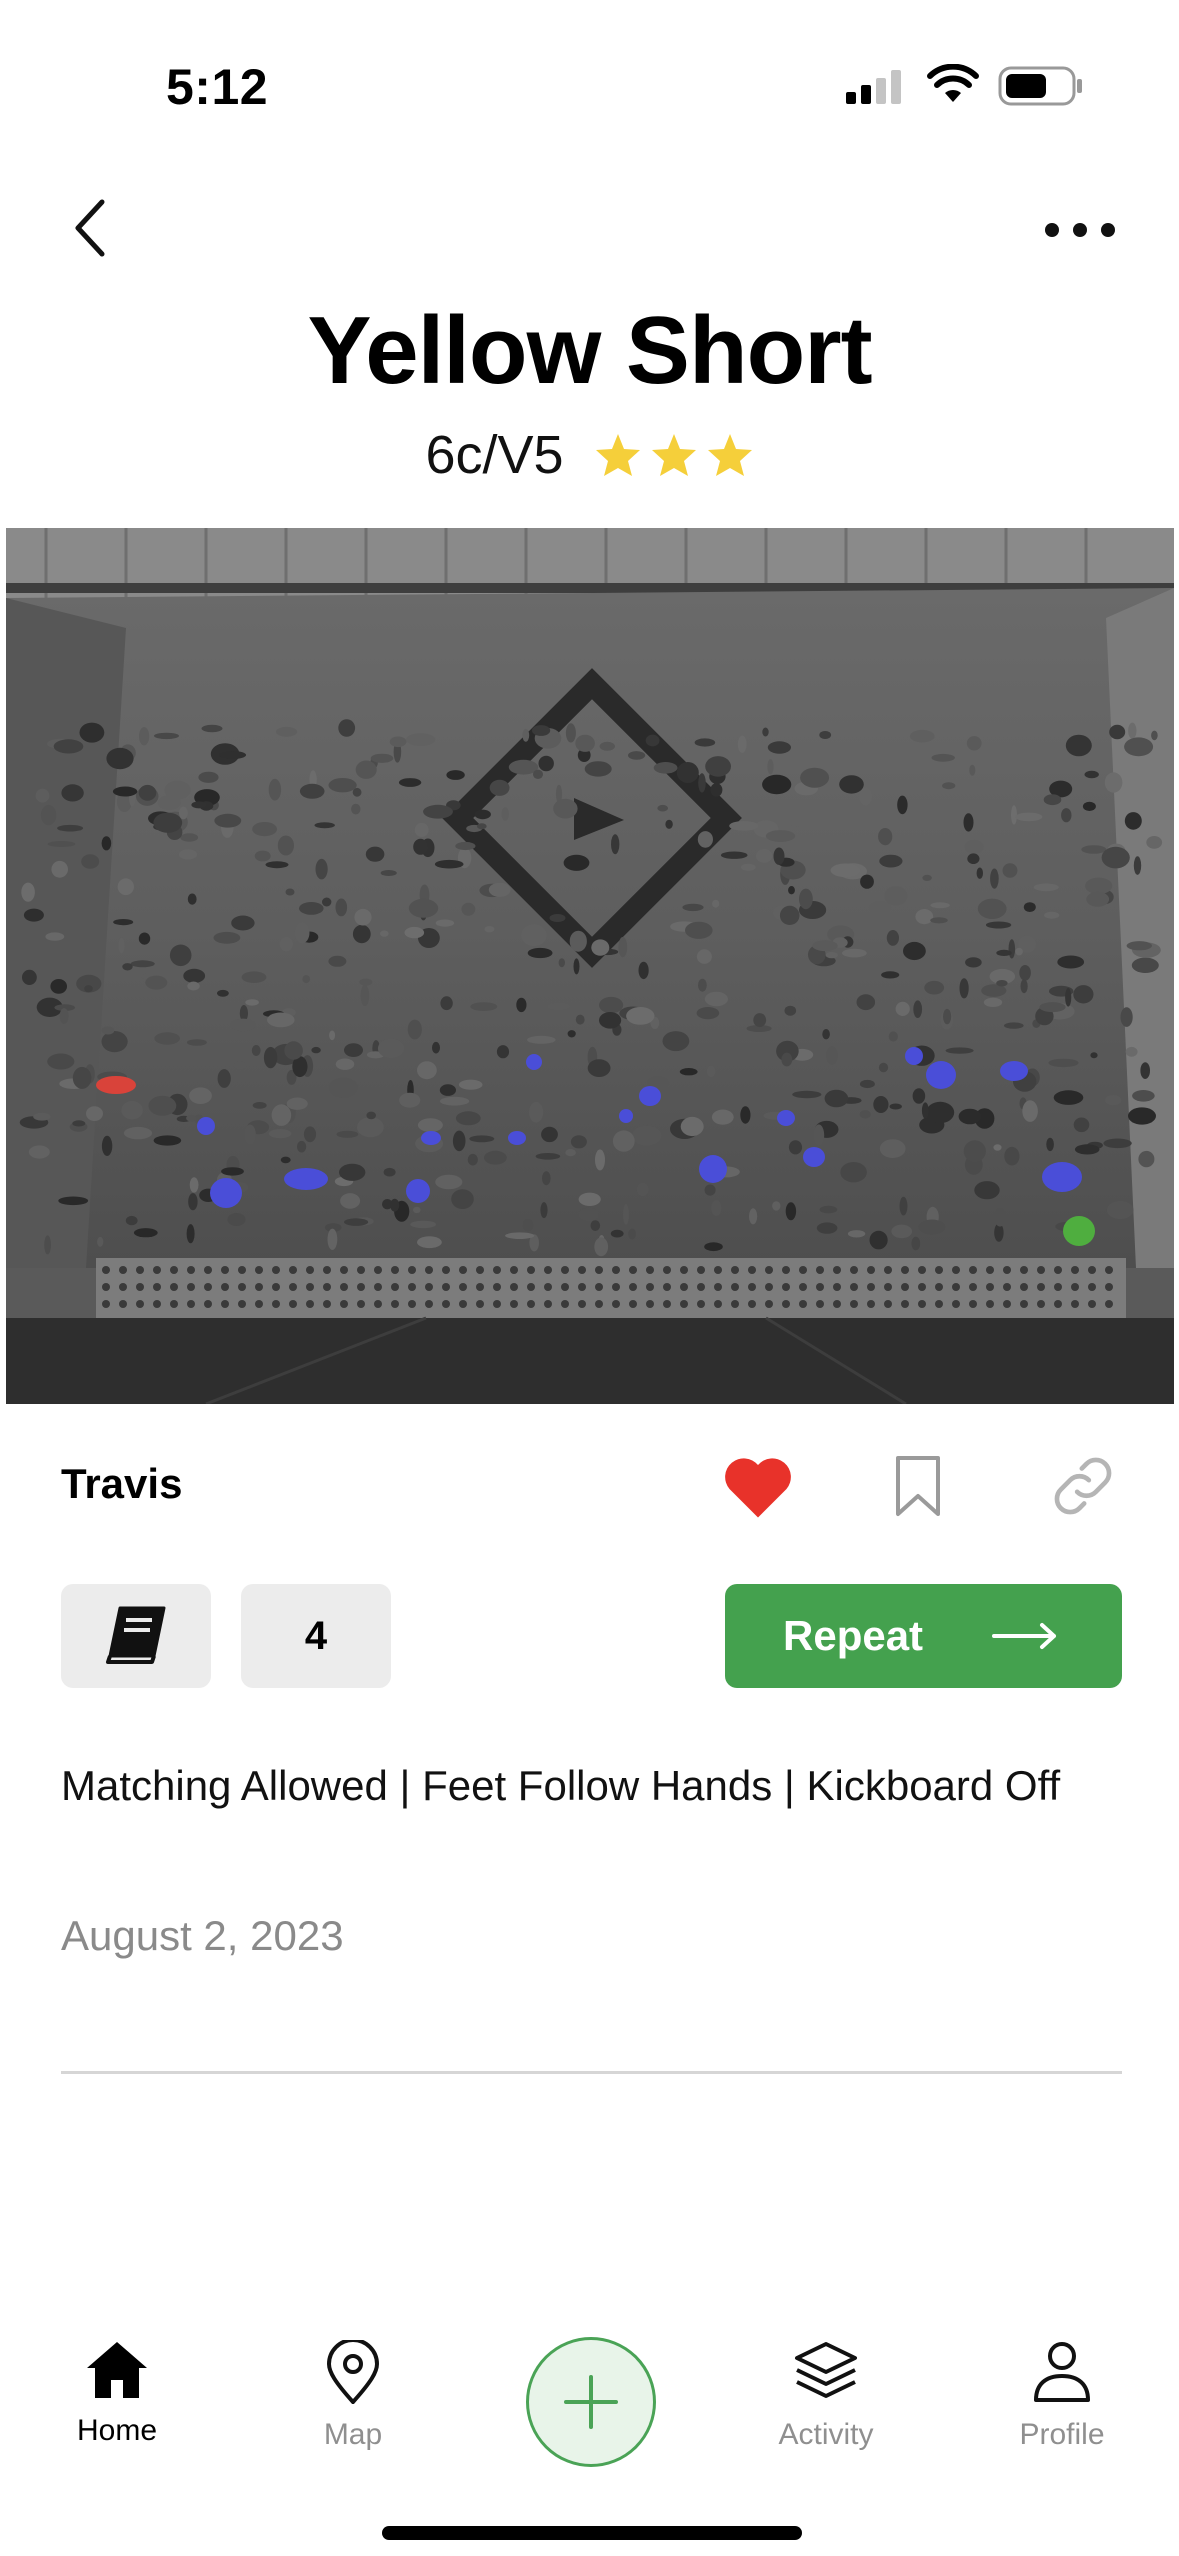 This screenshot has width=1179, height=2556. Describe the element at coordinates (918, 1486) in the screenshot. I see `bookmark-button` at that location.